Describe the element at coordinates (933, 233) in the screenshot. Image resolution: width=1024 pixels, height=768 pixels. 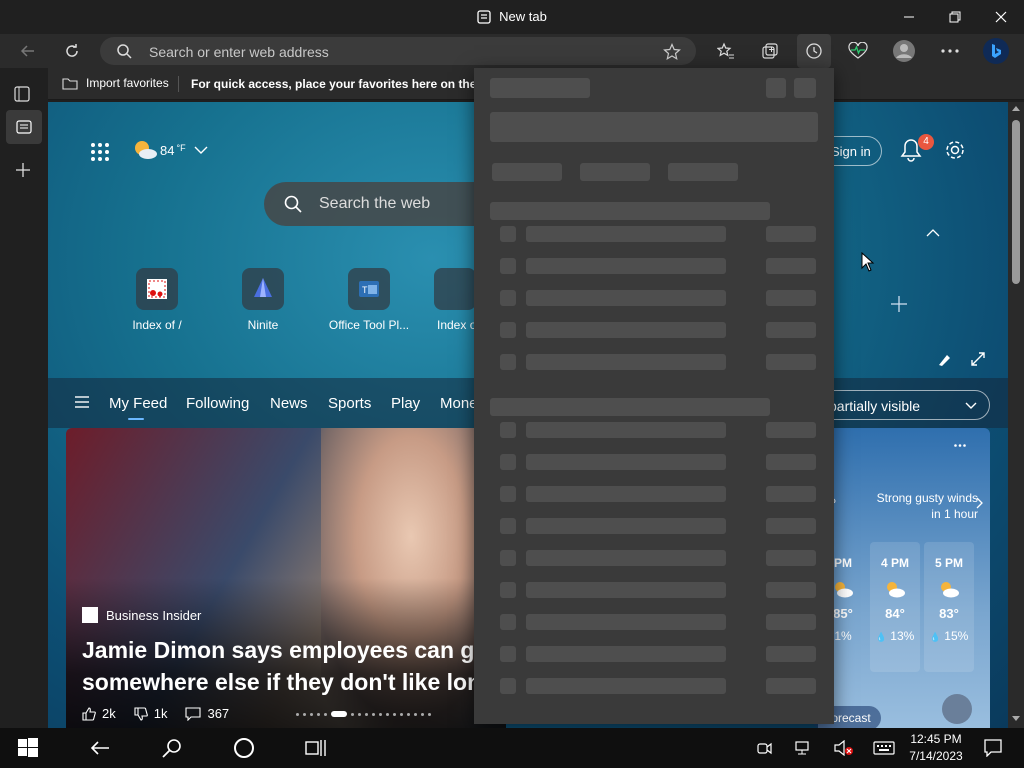
I see `chevron-up-icon` at that location.